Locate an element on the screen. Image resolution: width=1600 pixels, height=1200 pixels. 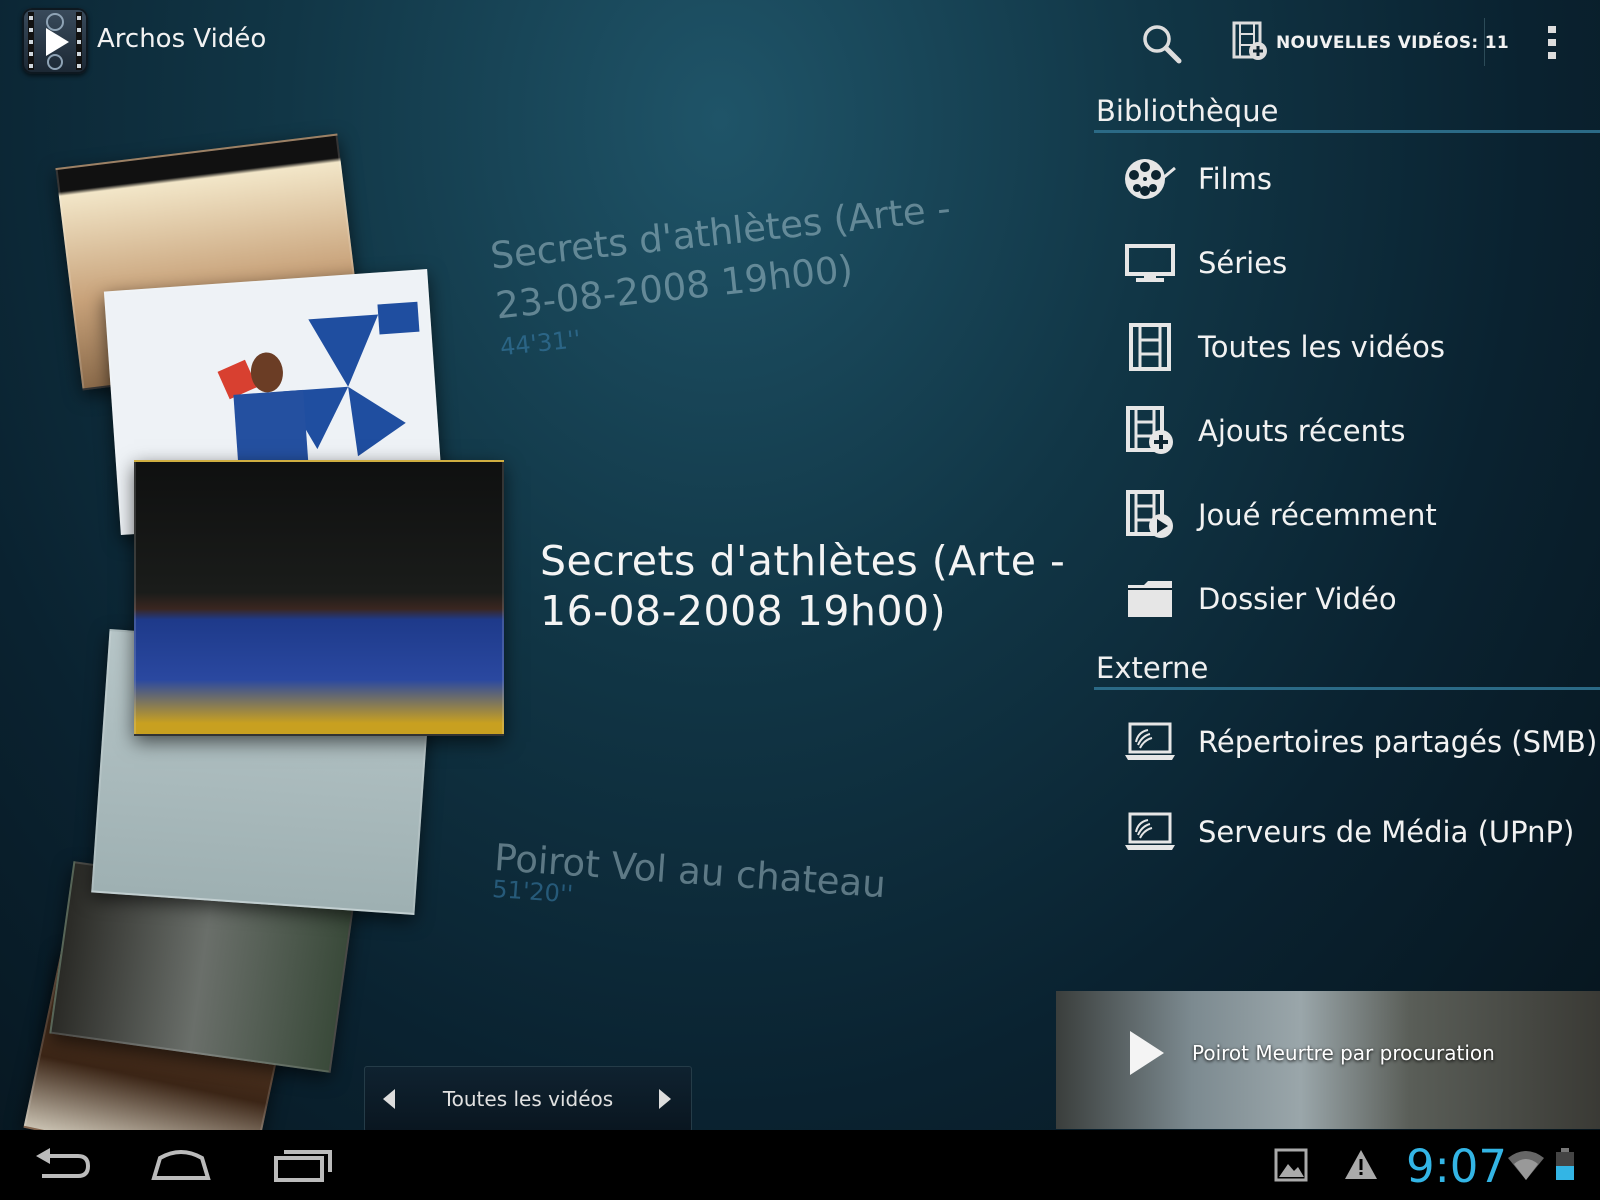
menu-item-label: Toutes les vidéos is located at coordinates (1321, 347).